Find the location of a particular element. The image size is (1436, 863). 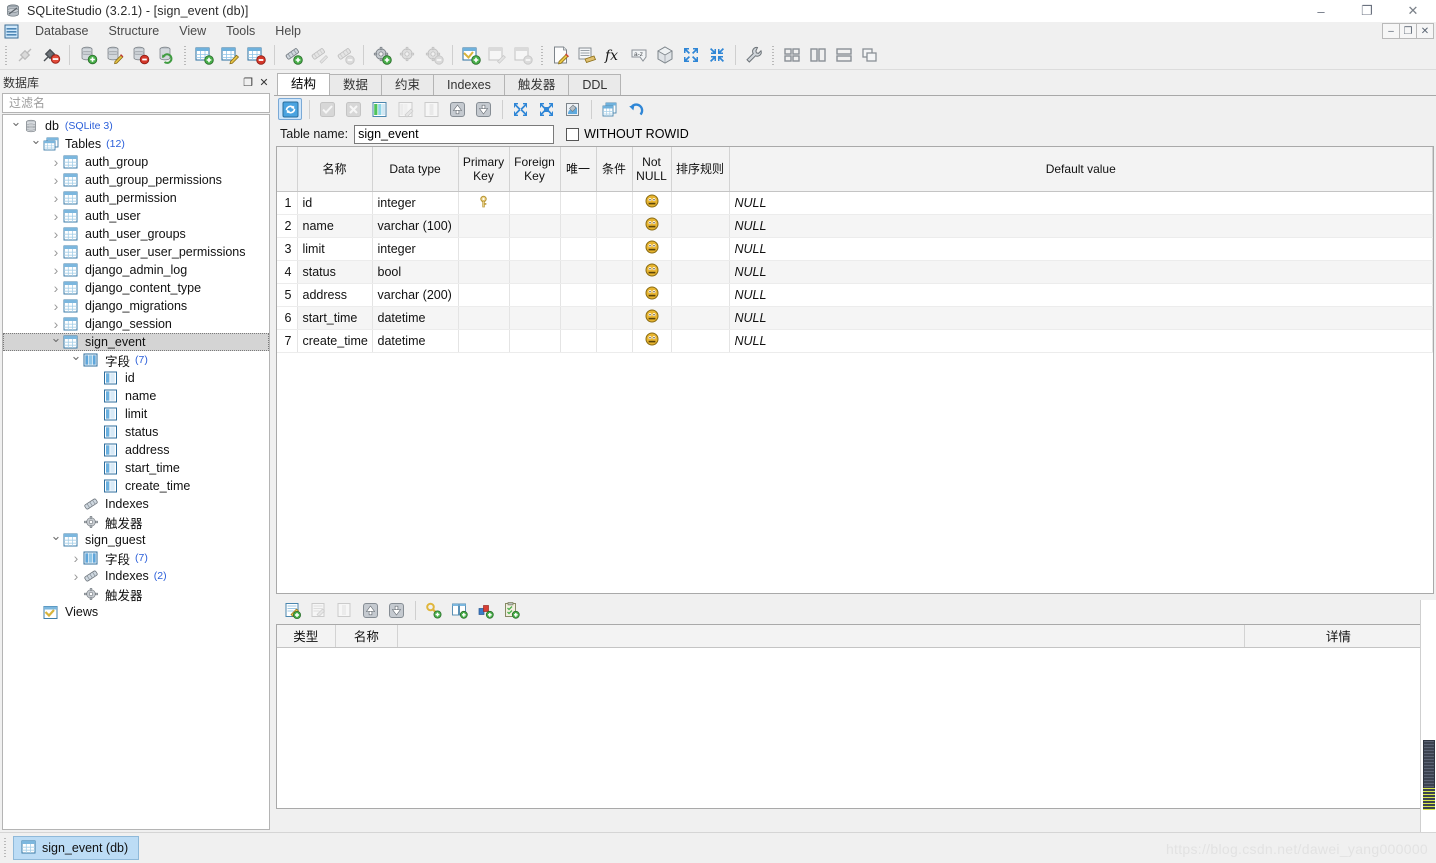

tree-item-name: name is located at coordinates (136, 396).